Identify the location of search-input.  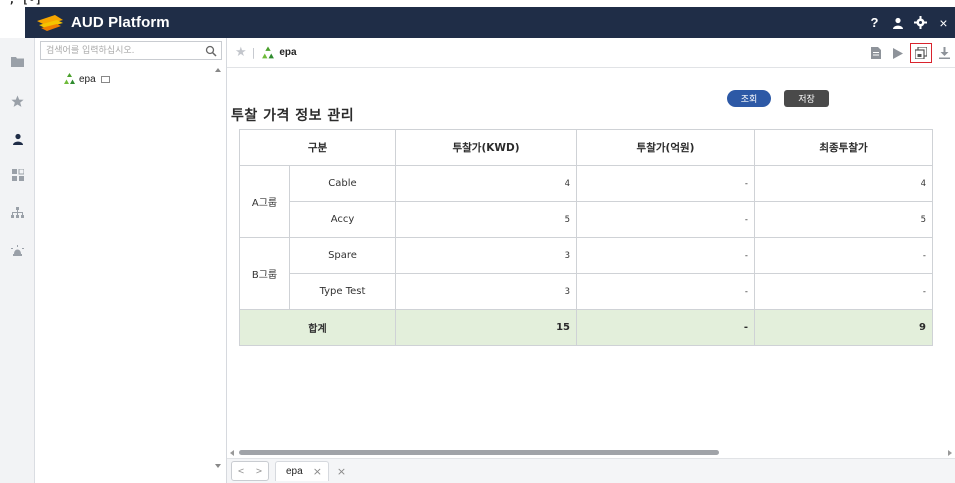
(121, 50).